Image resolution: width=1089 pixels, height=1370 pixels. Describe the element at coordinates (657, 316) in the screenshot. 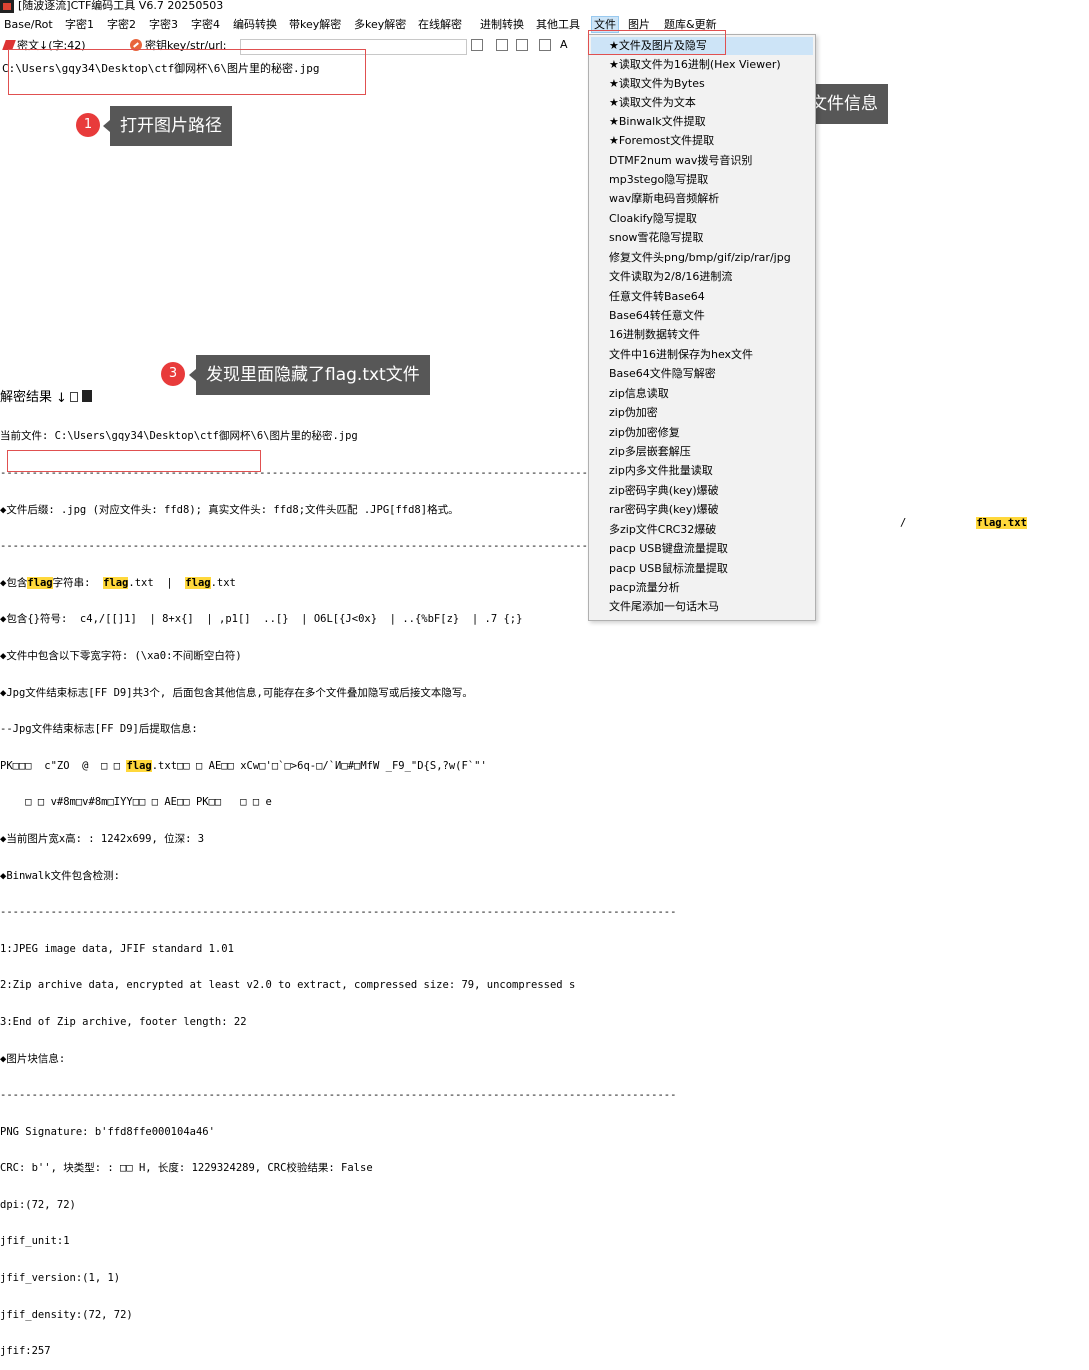

I see `menu-item-base64-to-file: Base64转任意文件` at that location.